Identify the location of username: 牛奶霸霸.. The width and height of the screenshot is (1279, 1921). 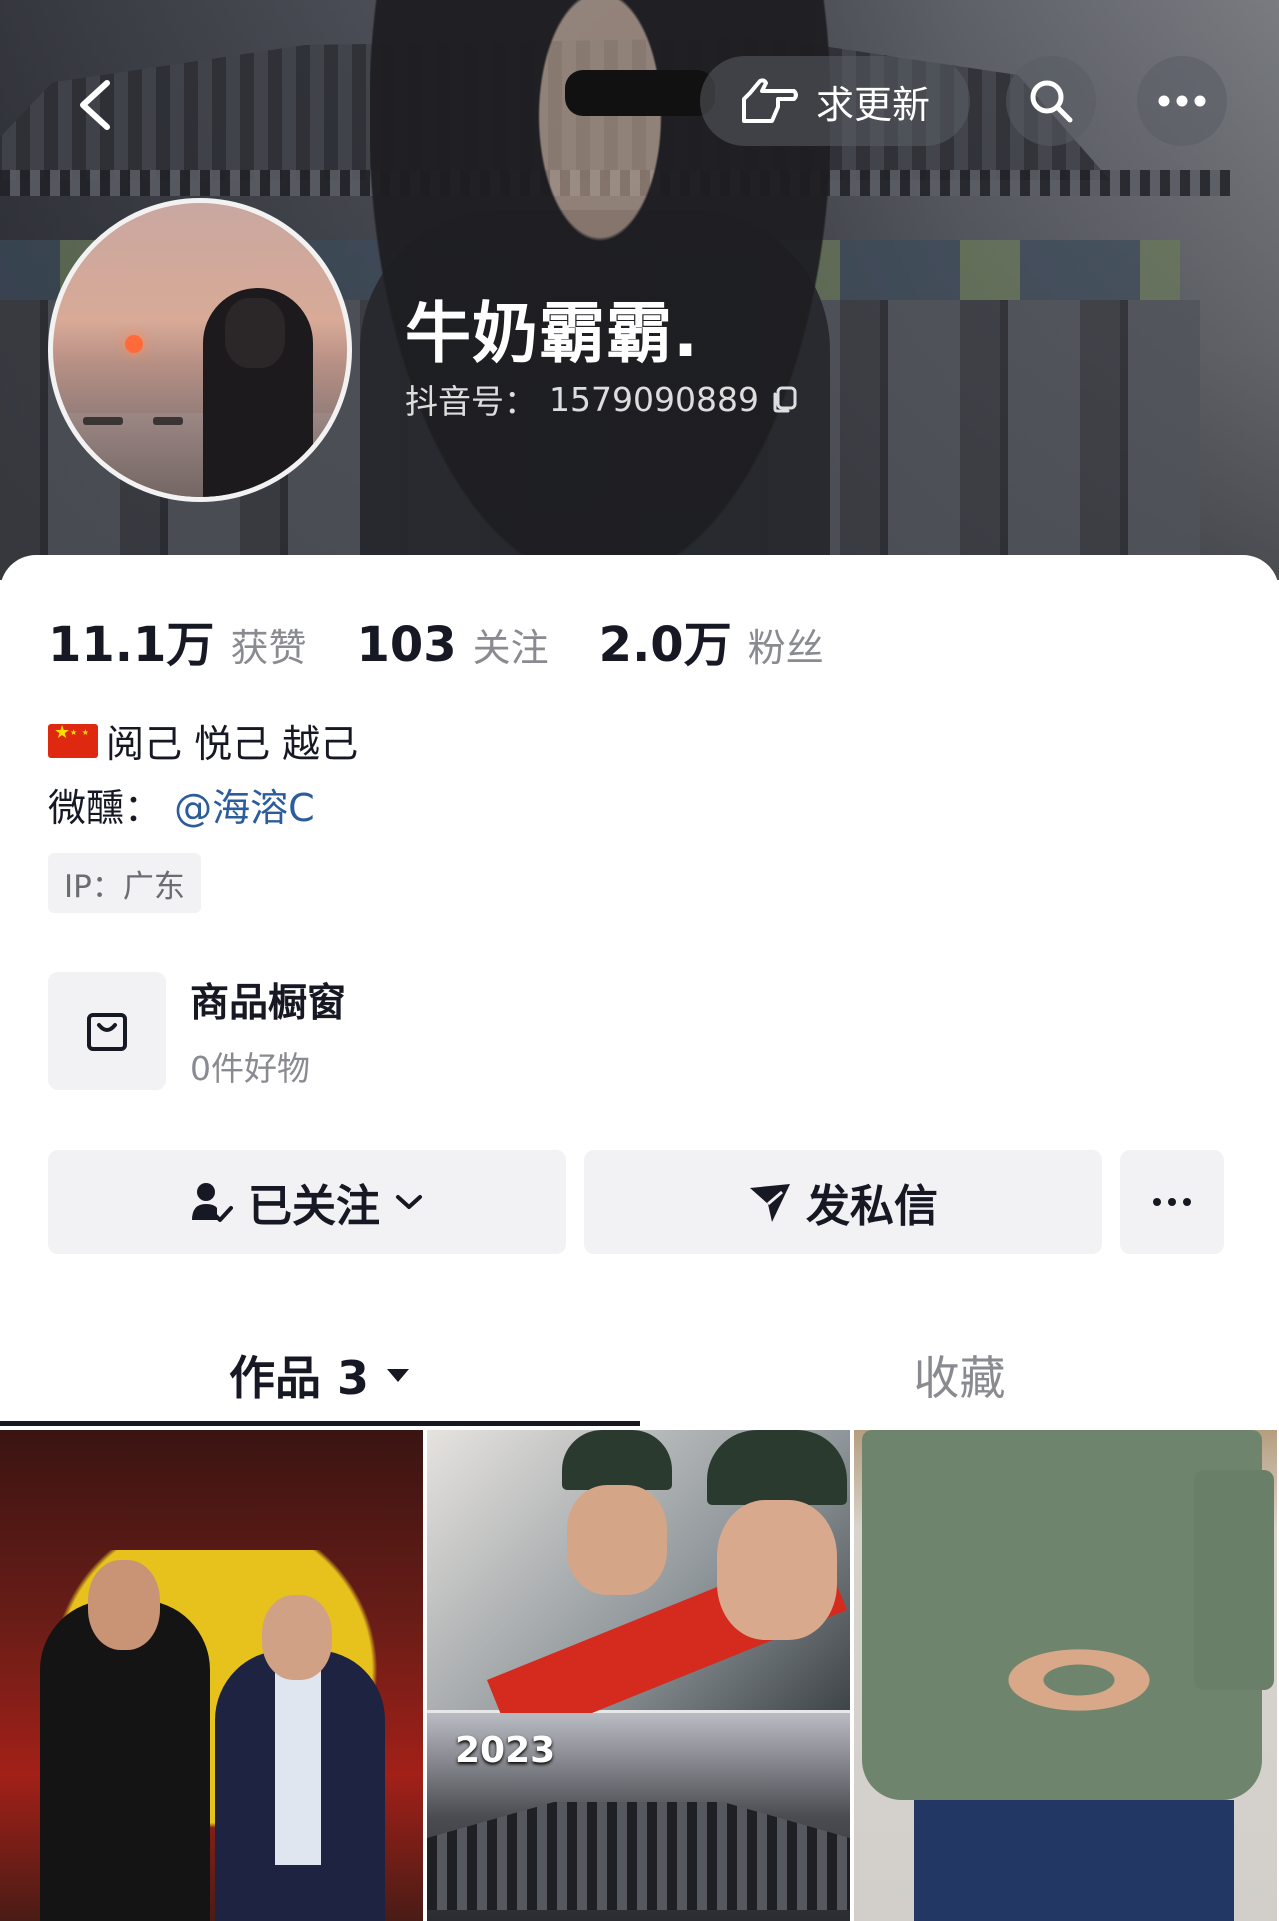
(552, 333).